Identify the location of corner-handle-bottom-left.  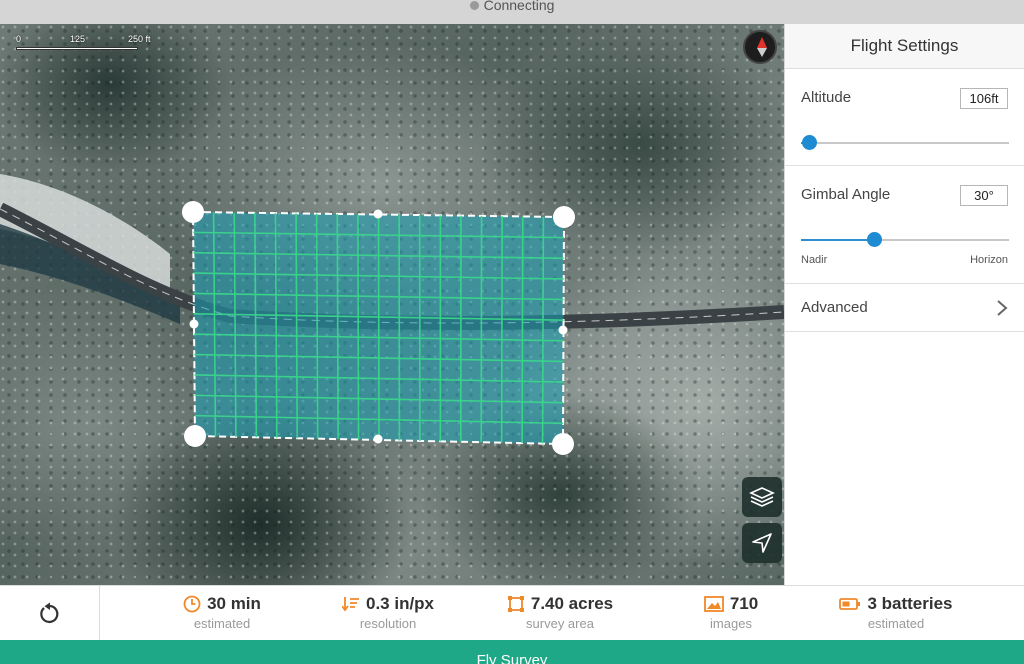
(195, 436).